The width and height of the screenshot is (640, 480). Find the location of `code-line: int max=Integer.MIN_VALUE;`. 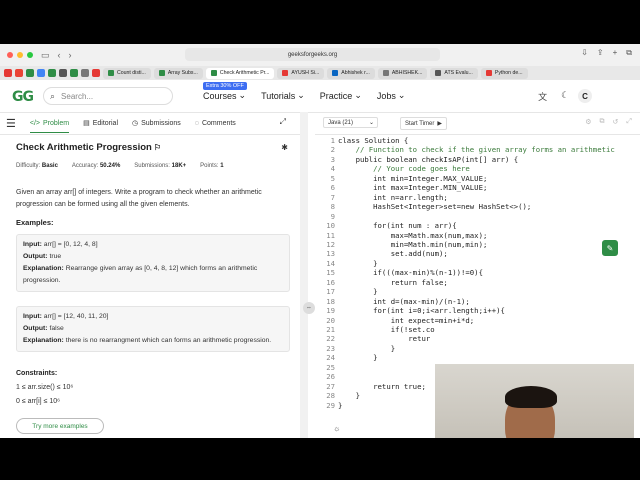

code-line: int max=Integer.MIN_VALUE; is located at coordinates (412, 187).